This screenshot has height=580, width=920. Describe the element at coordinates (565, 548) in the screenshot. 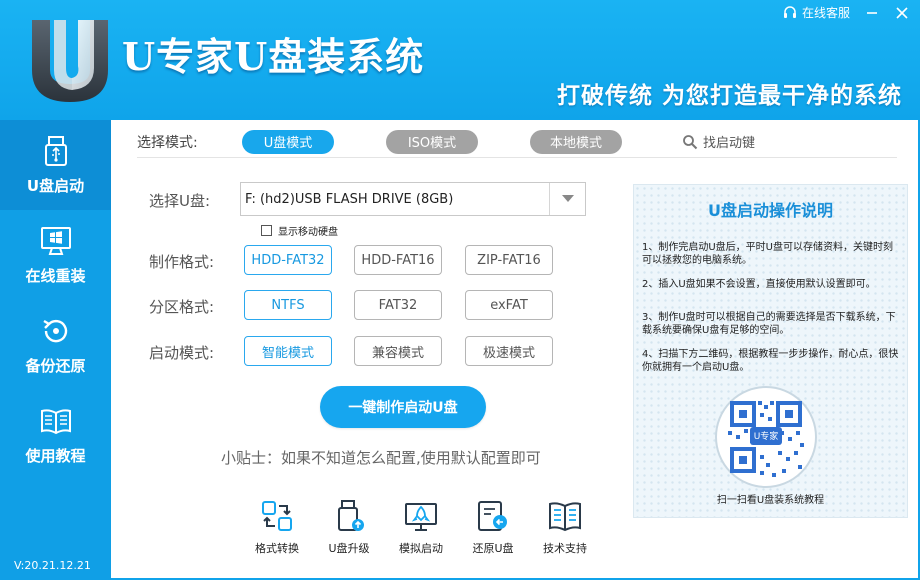

I see `tool-label: 技术支持` at that location.